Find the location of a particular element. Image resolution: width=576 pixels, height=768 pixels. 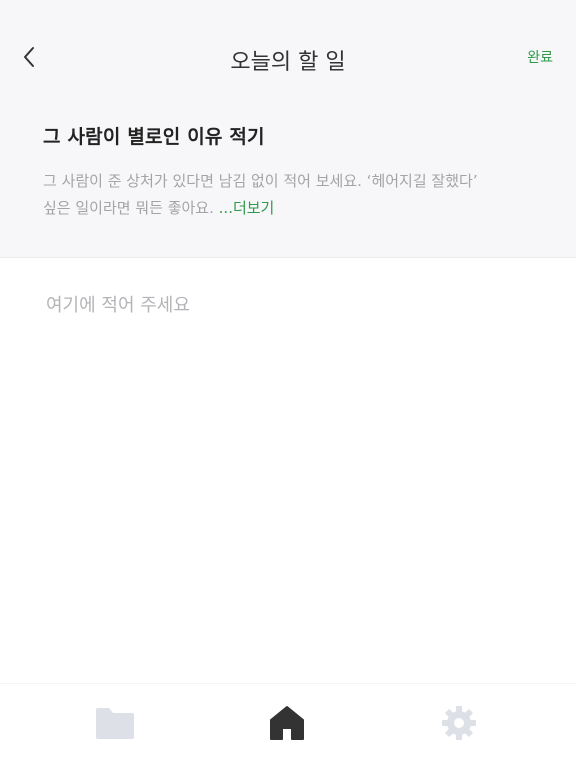

page-title: 오늘의 할 일 is located at coordinates (288, 62).